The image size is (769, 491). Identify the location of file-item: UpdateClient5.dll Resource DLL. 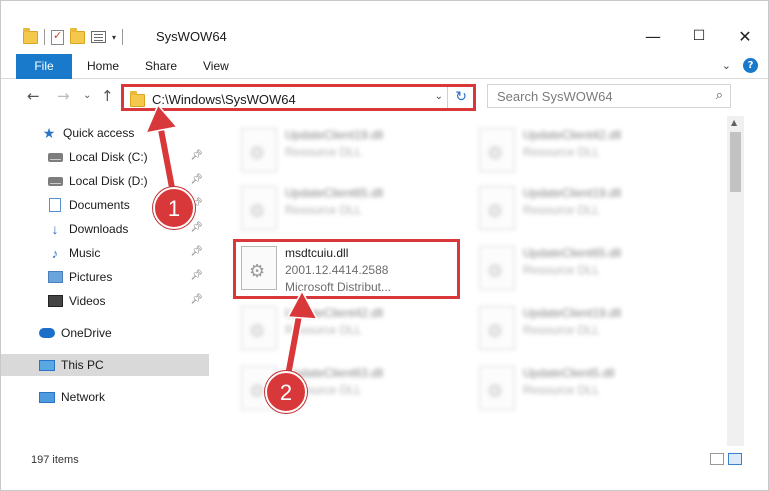
(590, 389).